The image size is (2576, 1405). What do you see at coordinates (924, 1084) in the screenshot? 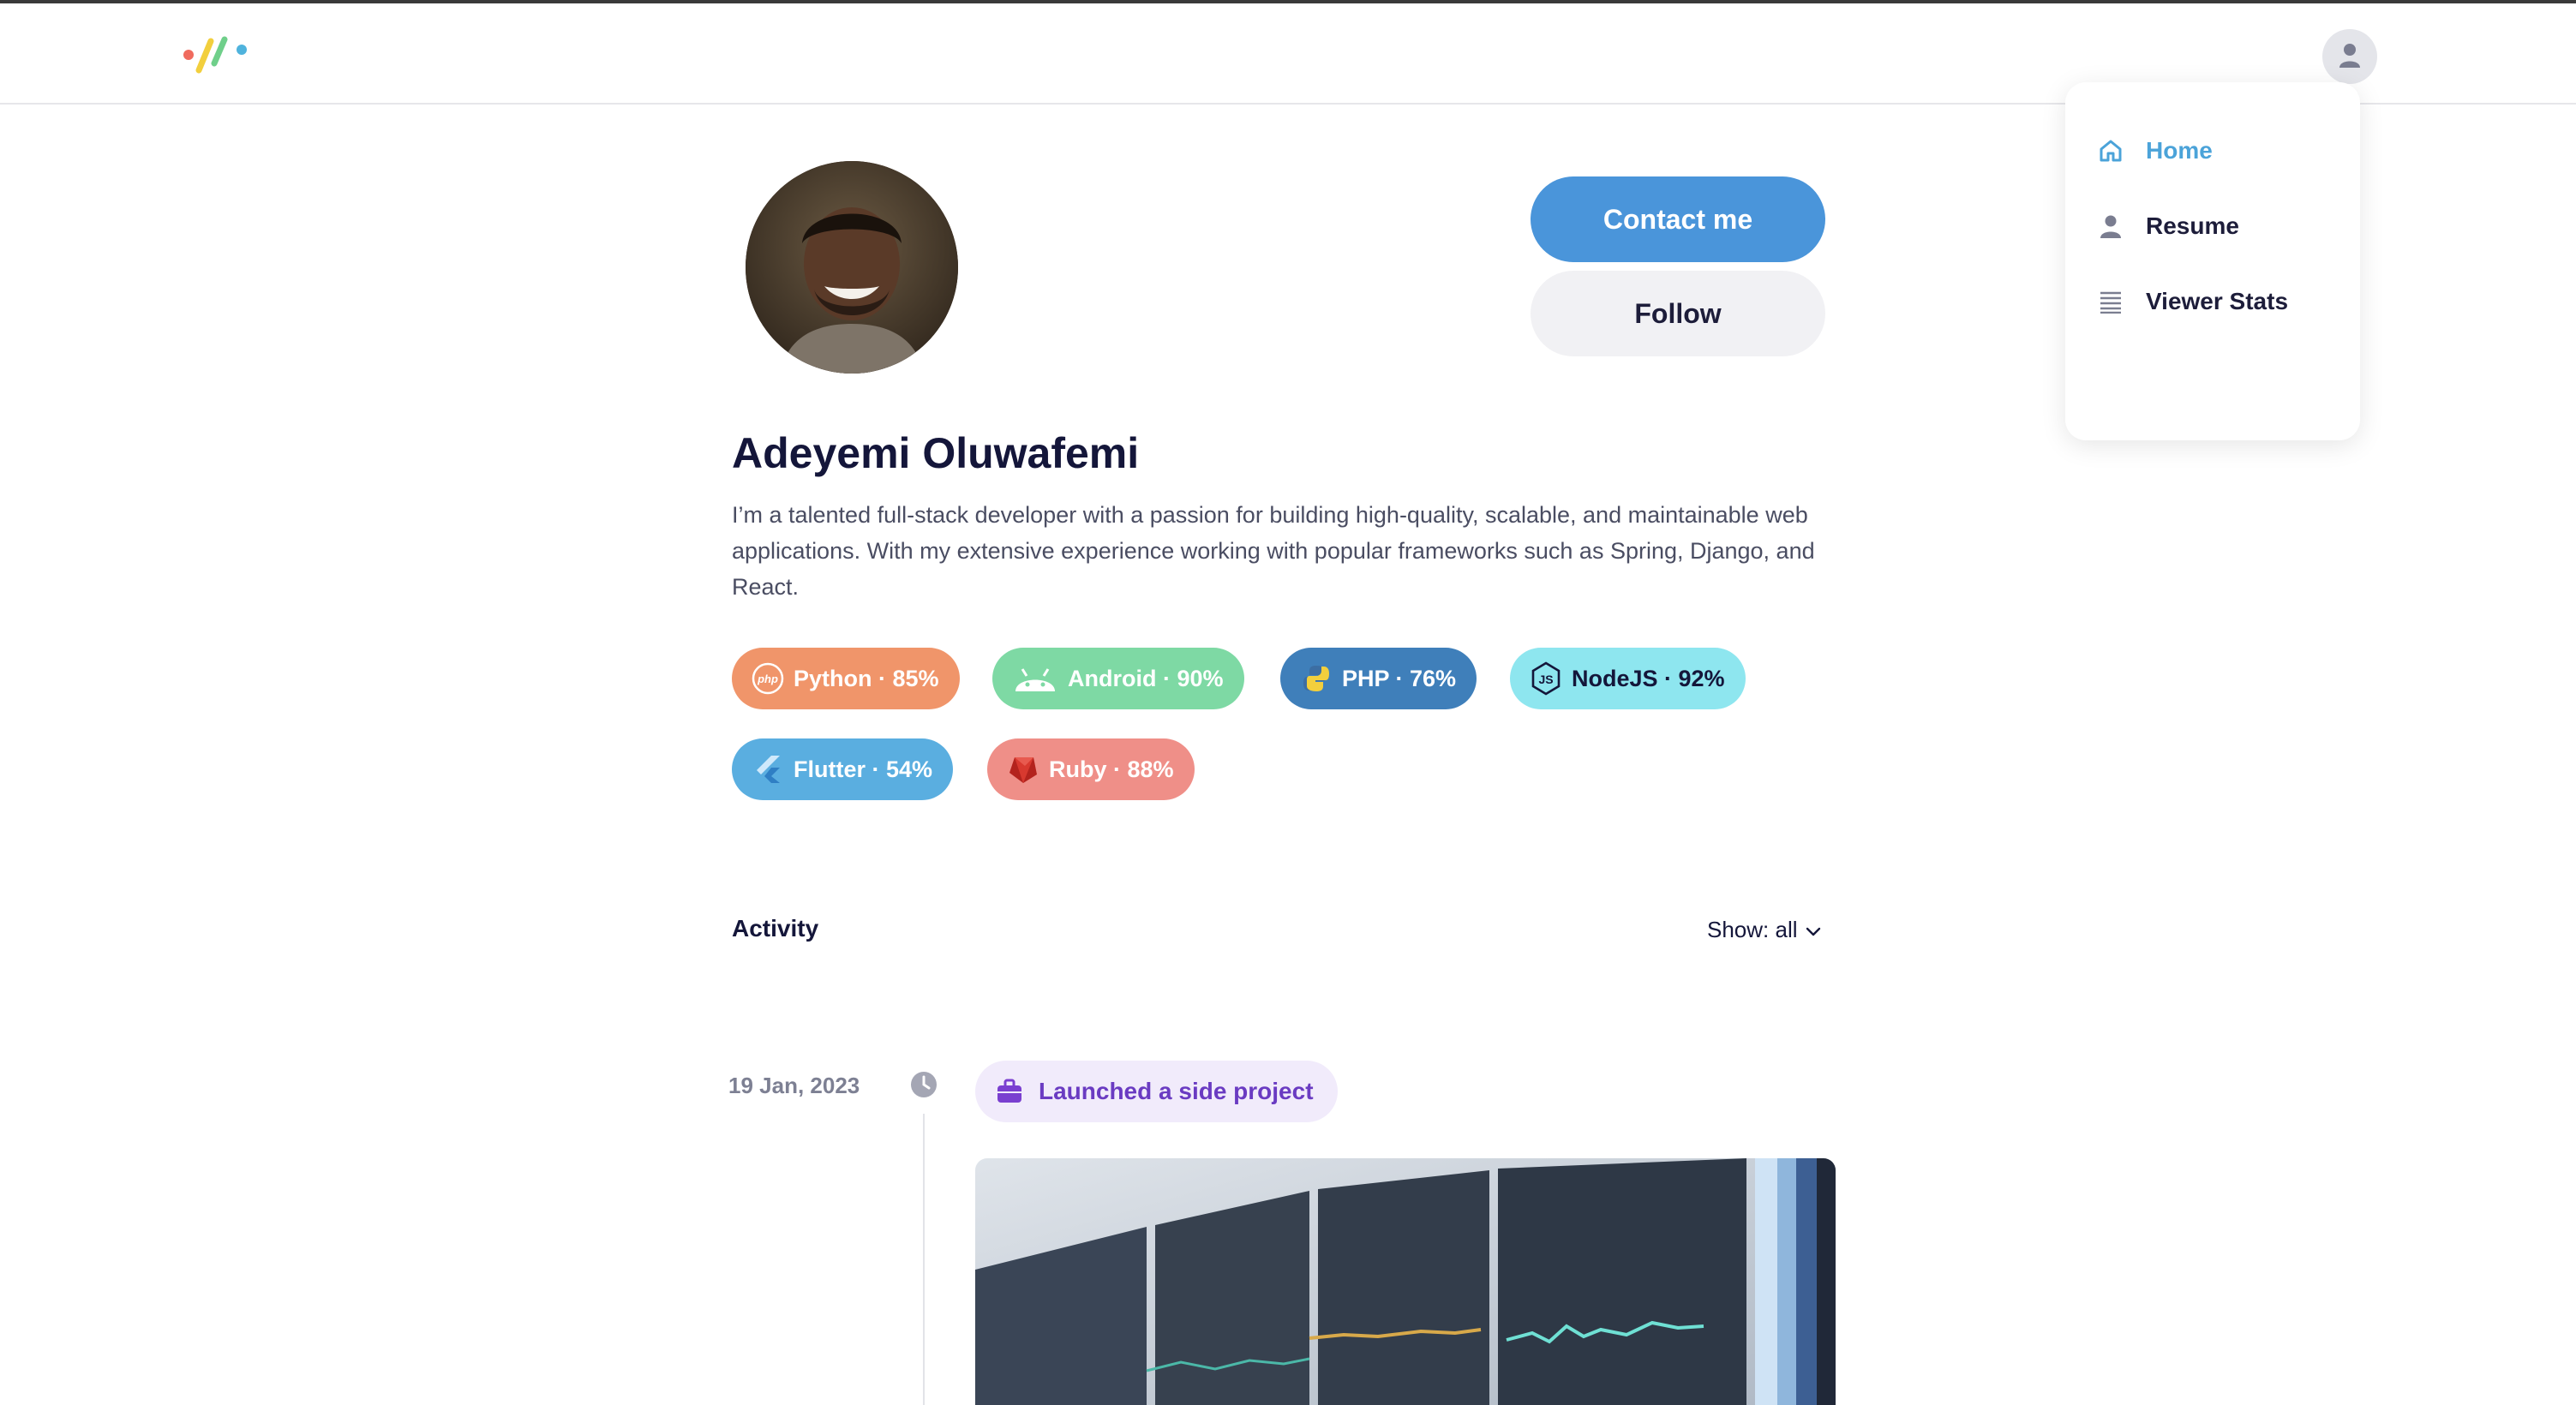
I see `clock-icon` at bounding box center [924, 1084].